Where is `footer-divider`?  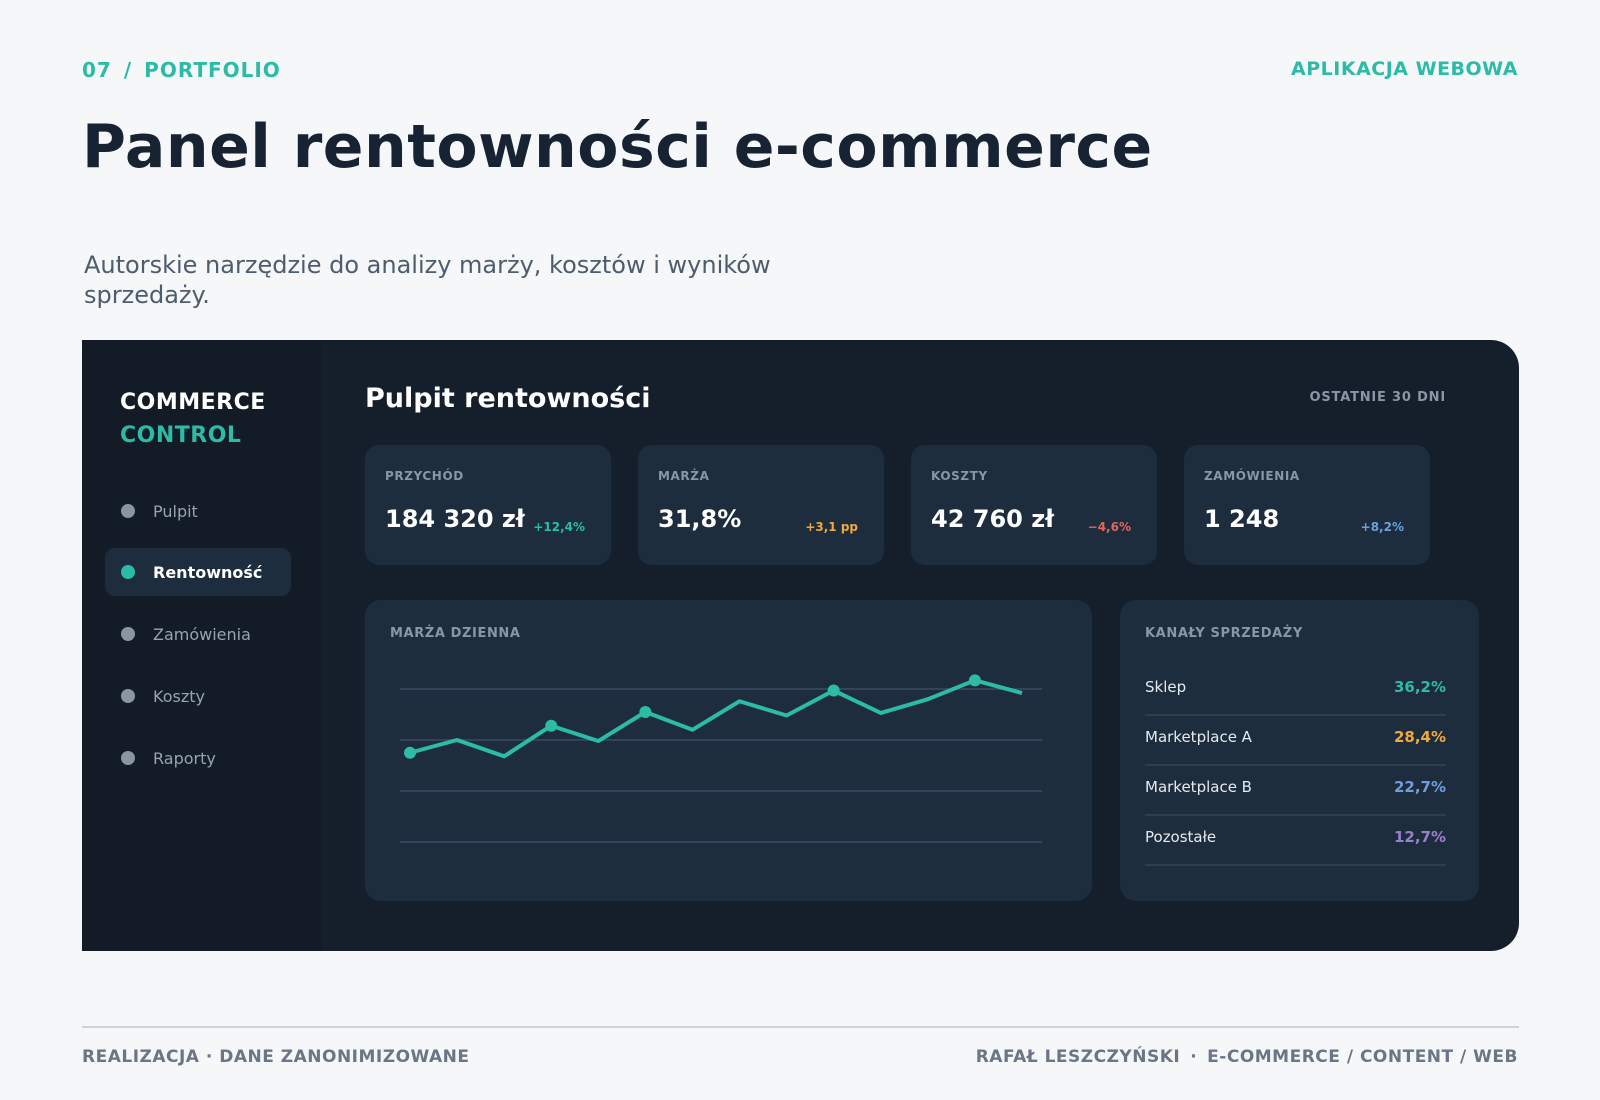
footer-divider is located at coordinates (800, 1027).